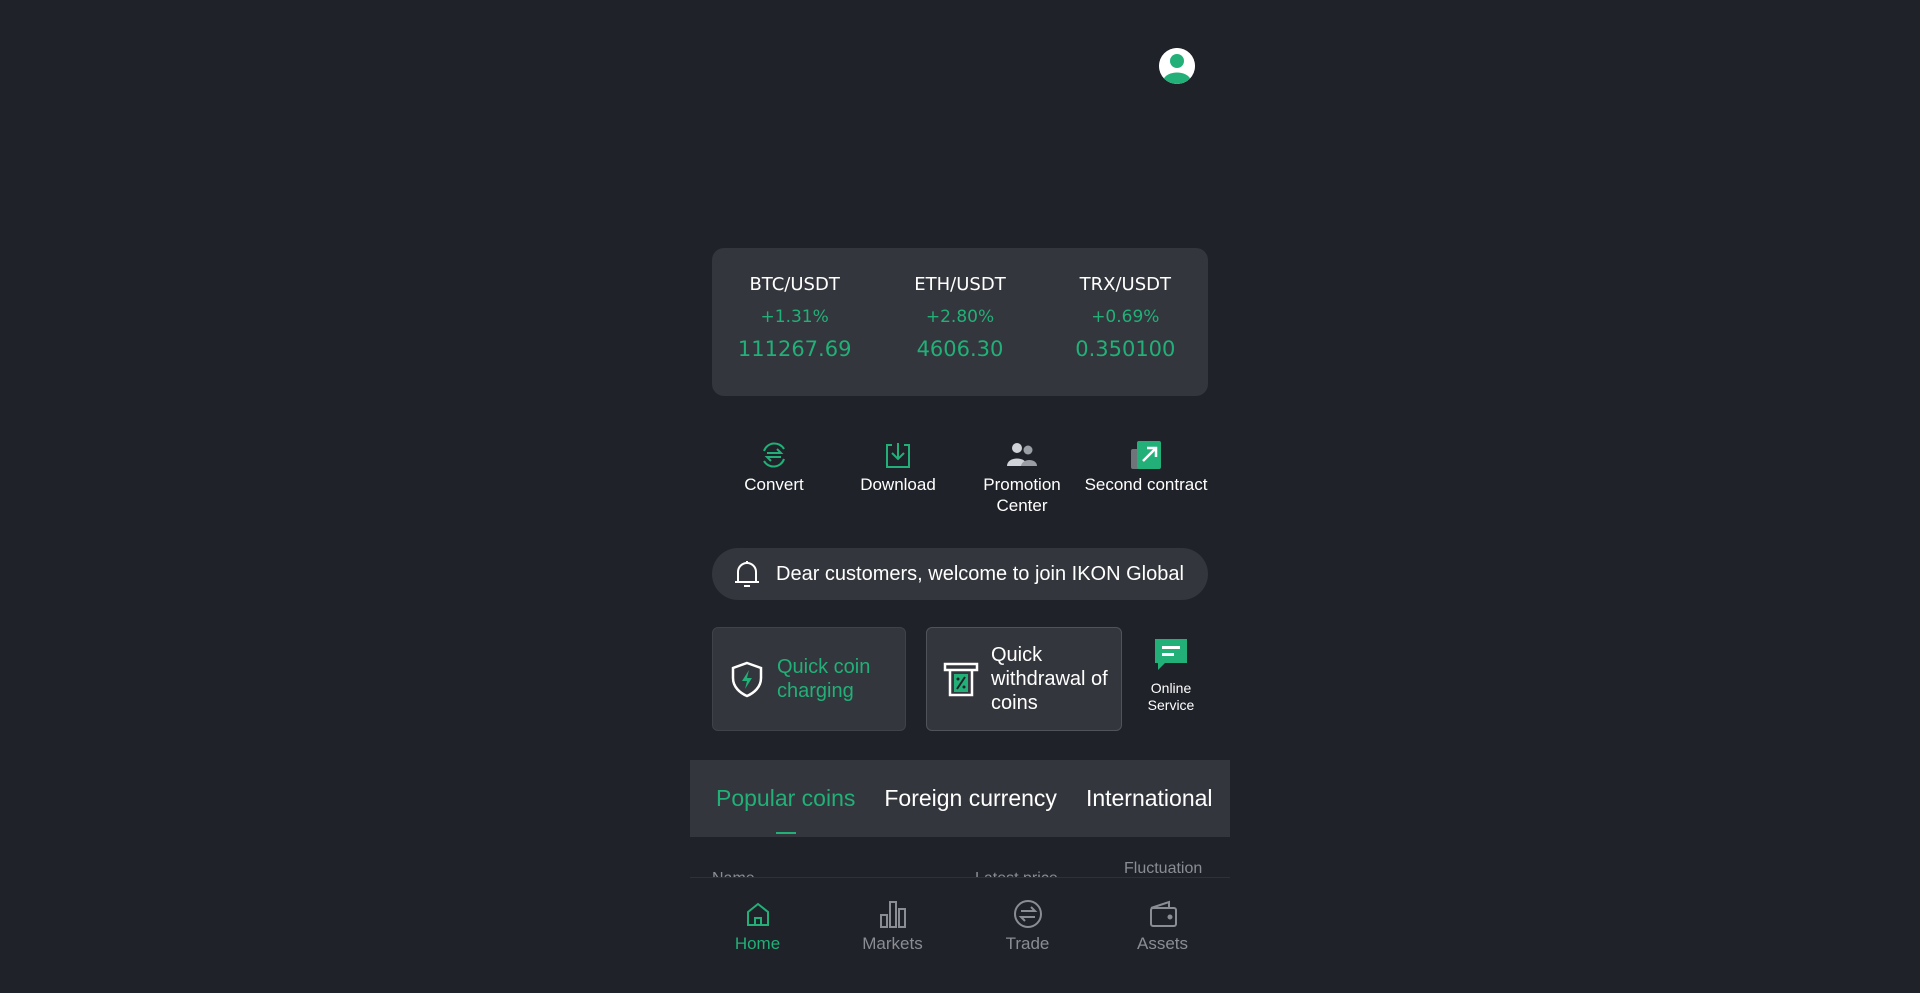  I want to click on tab-international: International, so click(1149, 798).